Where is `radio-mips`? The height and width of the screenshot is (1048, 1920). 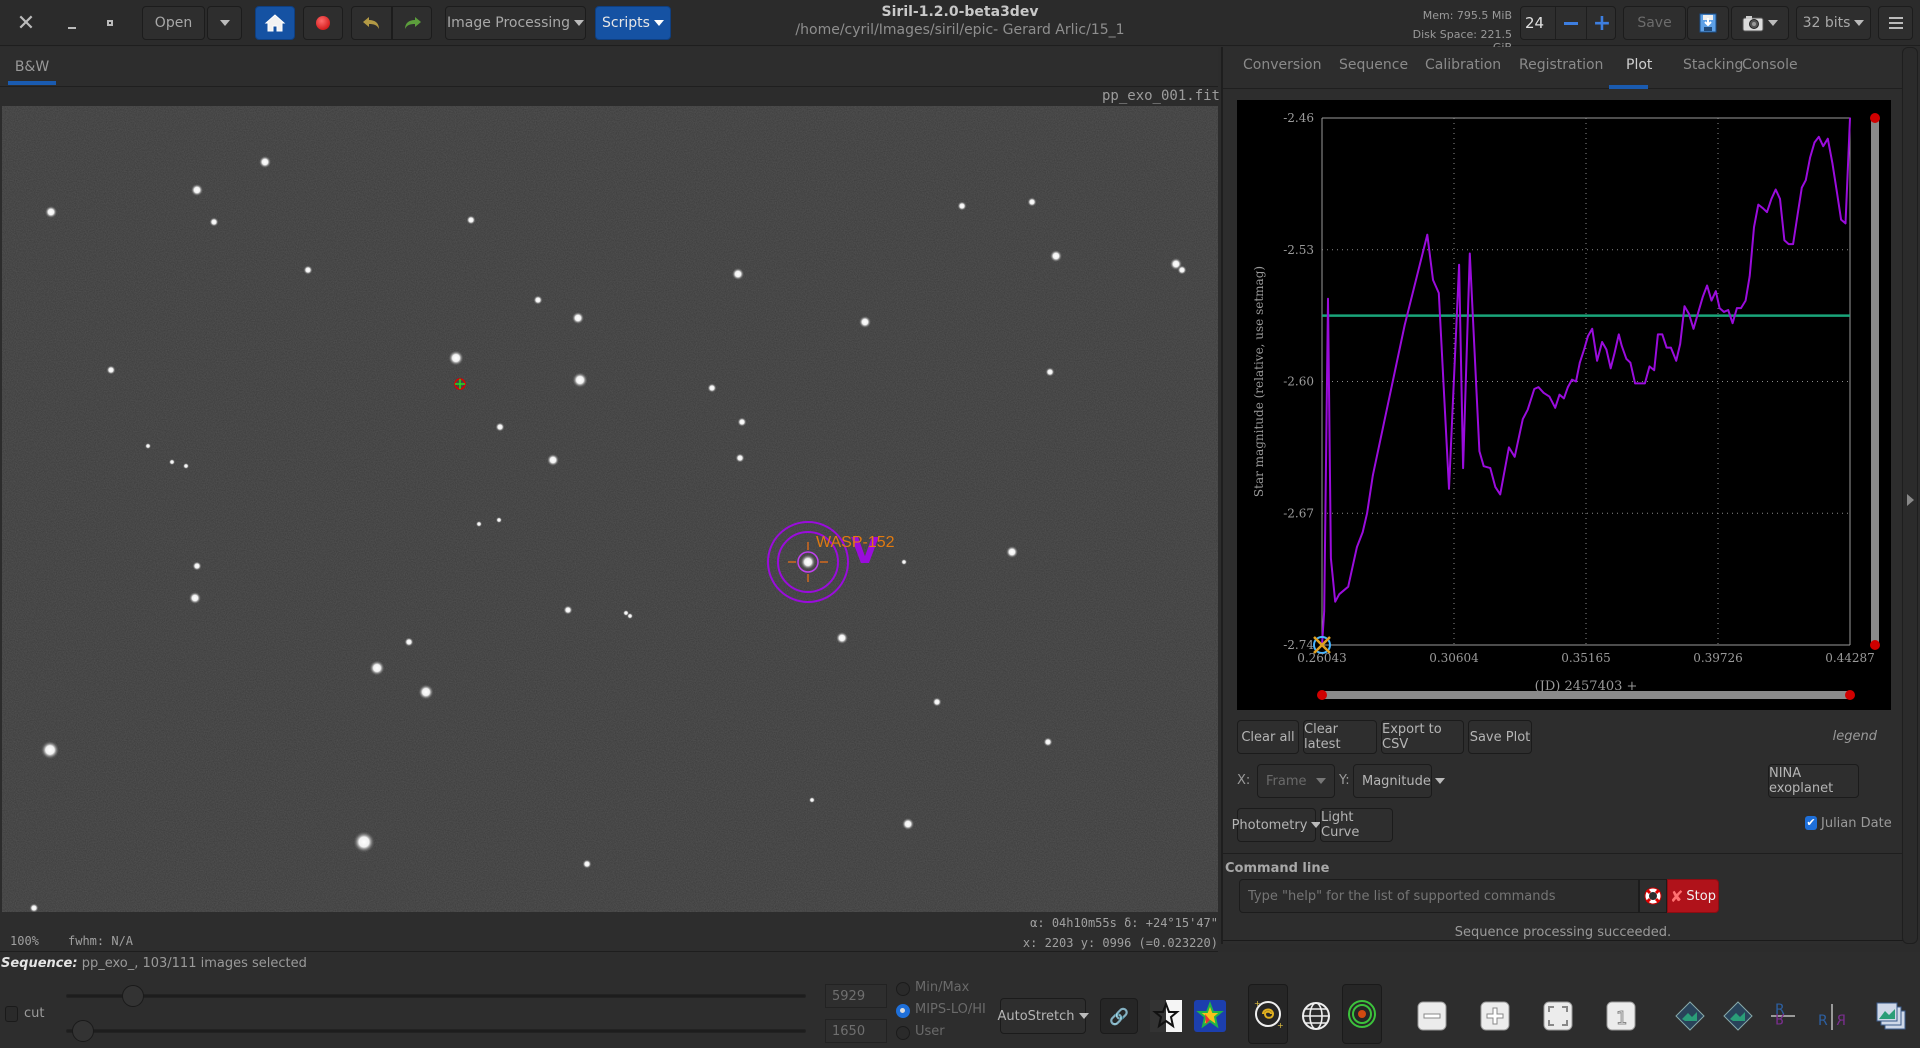
radio-mips is located at coordinates (903, 1011).